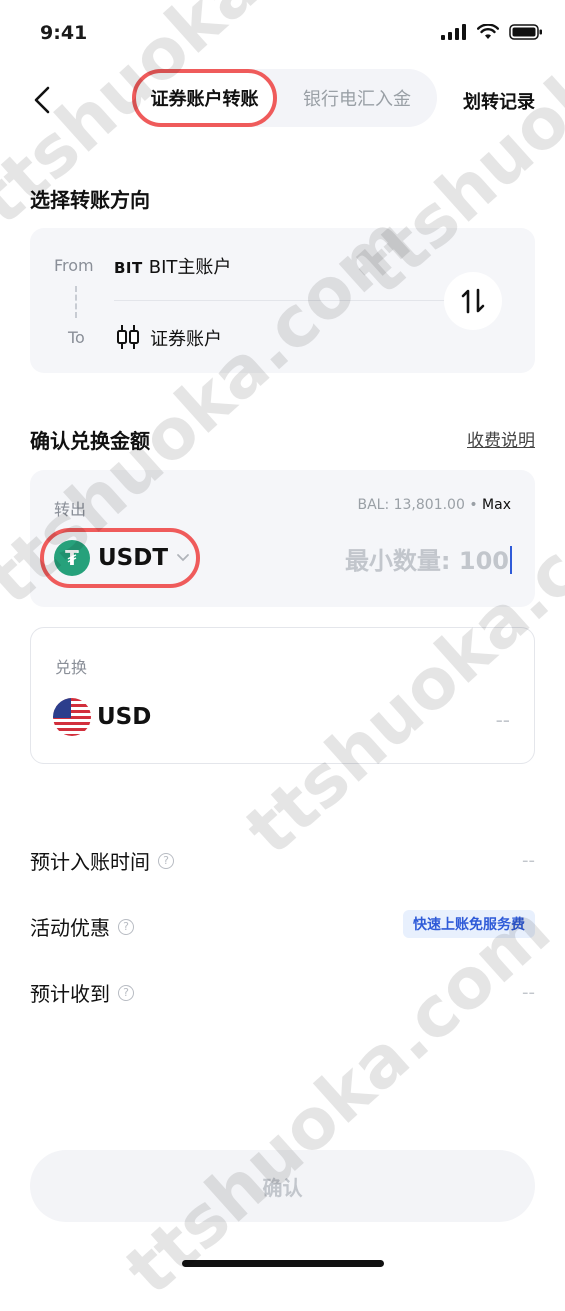 The width and height of the screenshot is (565, 1311). Describe the element at coordinates (64, 33) in the screenshot. I see `status-time: 9:41` at that location.